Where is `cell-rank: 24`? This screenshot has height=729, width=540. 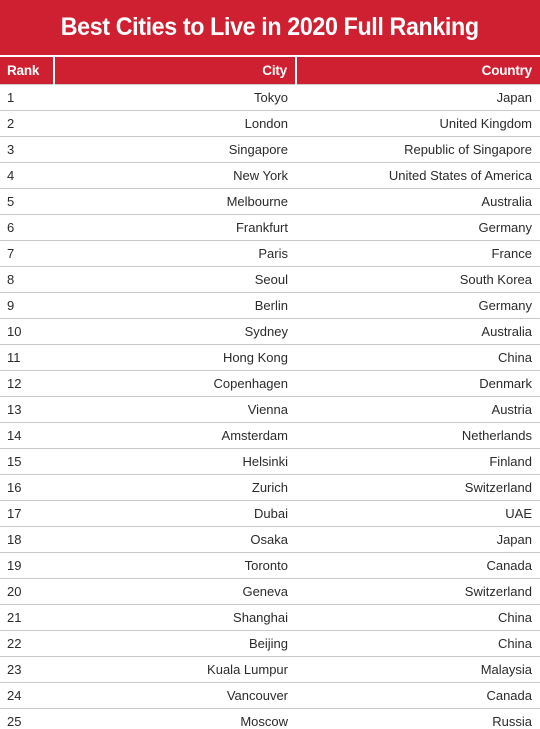
cell-rank: 24 is located at coordinates (14, 695).